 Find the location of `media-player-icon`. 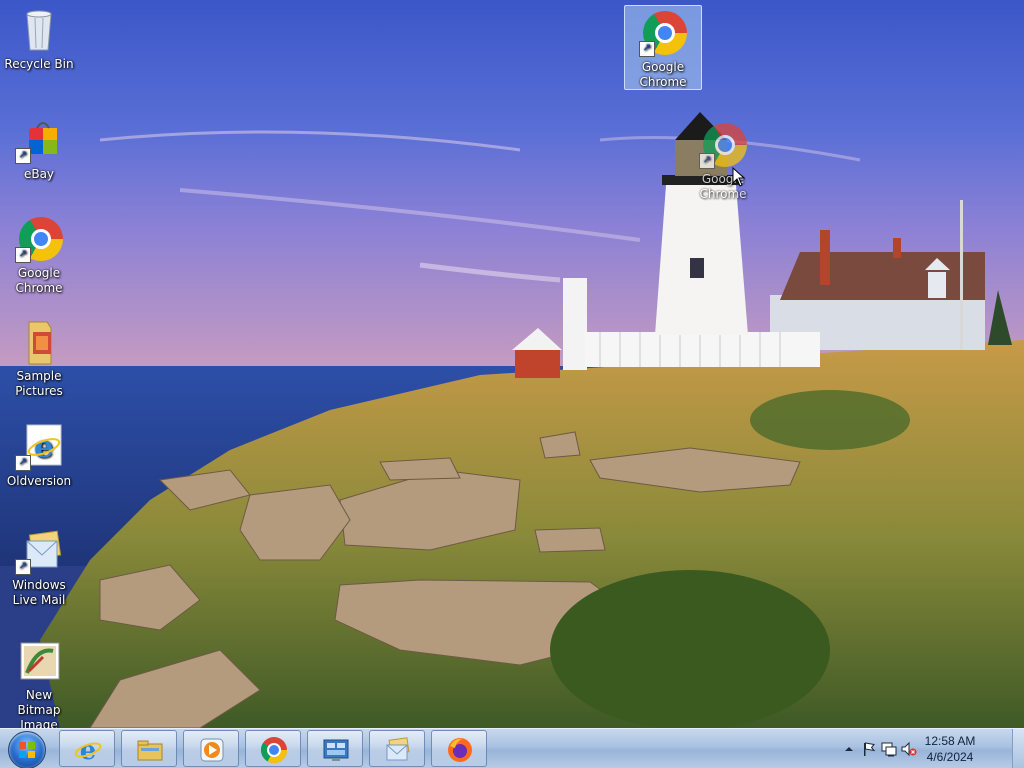

media-player-icon is located at coordinates (212, 750).